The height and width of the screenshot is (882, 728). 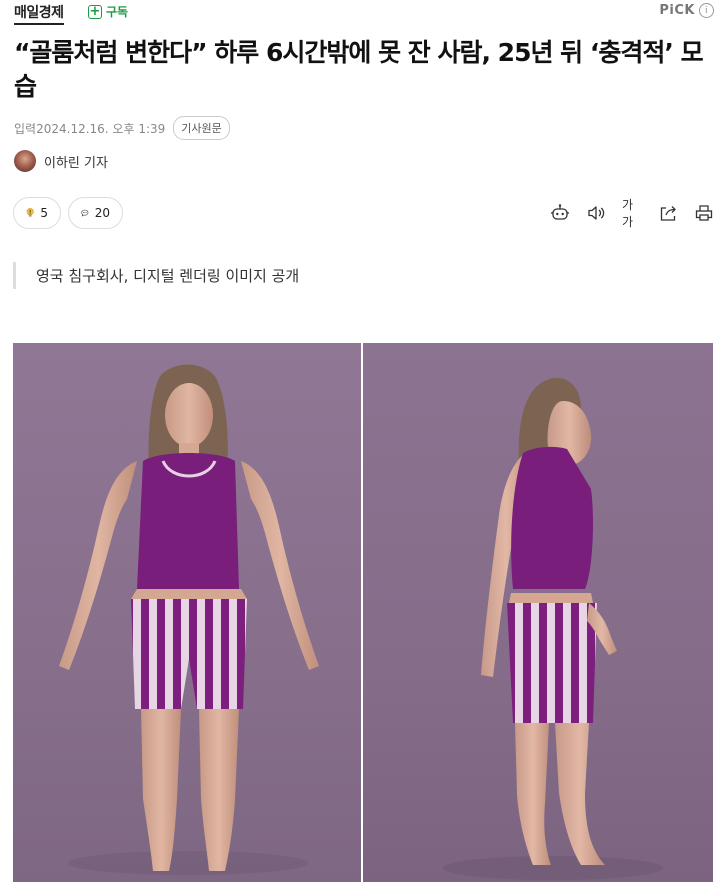 I want to click on article-meta: 입력2024.12.16. 오후 1:39 기사원문, so click(x=122, y=128).